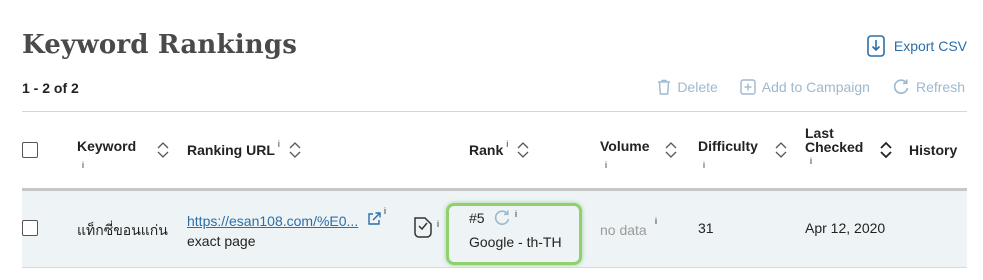 Image resolution: width=983 pixels, height=280 pixels. What do you see at coordinates (50, 88) in the screenshot?
I see `result-count: 1 - 2 of 2` at bounding box center [50, 88].